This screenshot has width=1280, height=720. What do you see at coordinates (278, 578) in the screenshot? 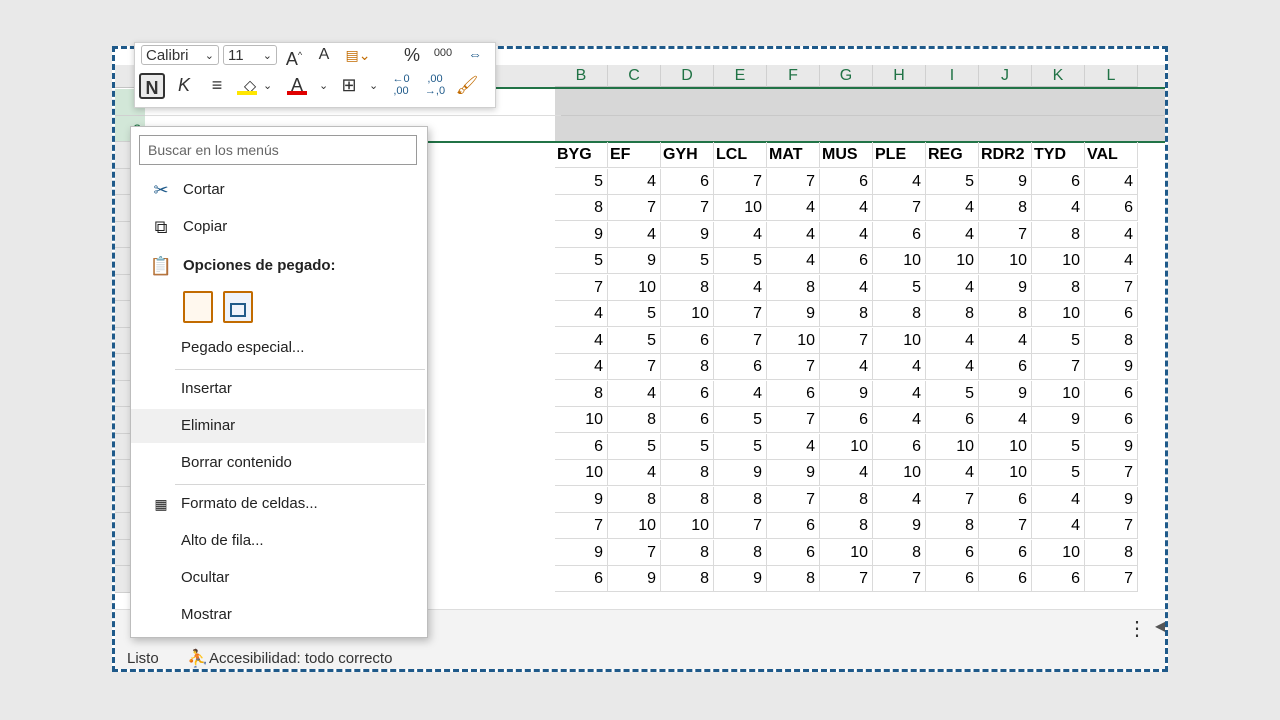
I see `hide-menu-item: Ocultar` at bounding box center [278, 578].